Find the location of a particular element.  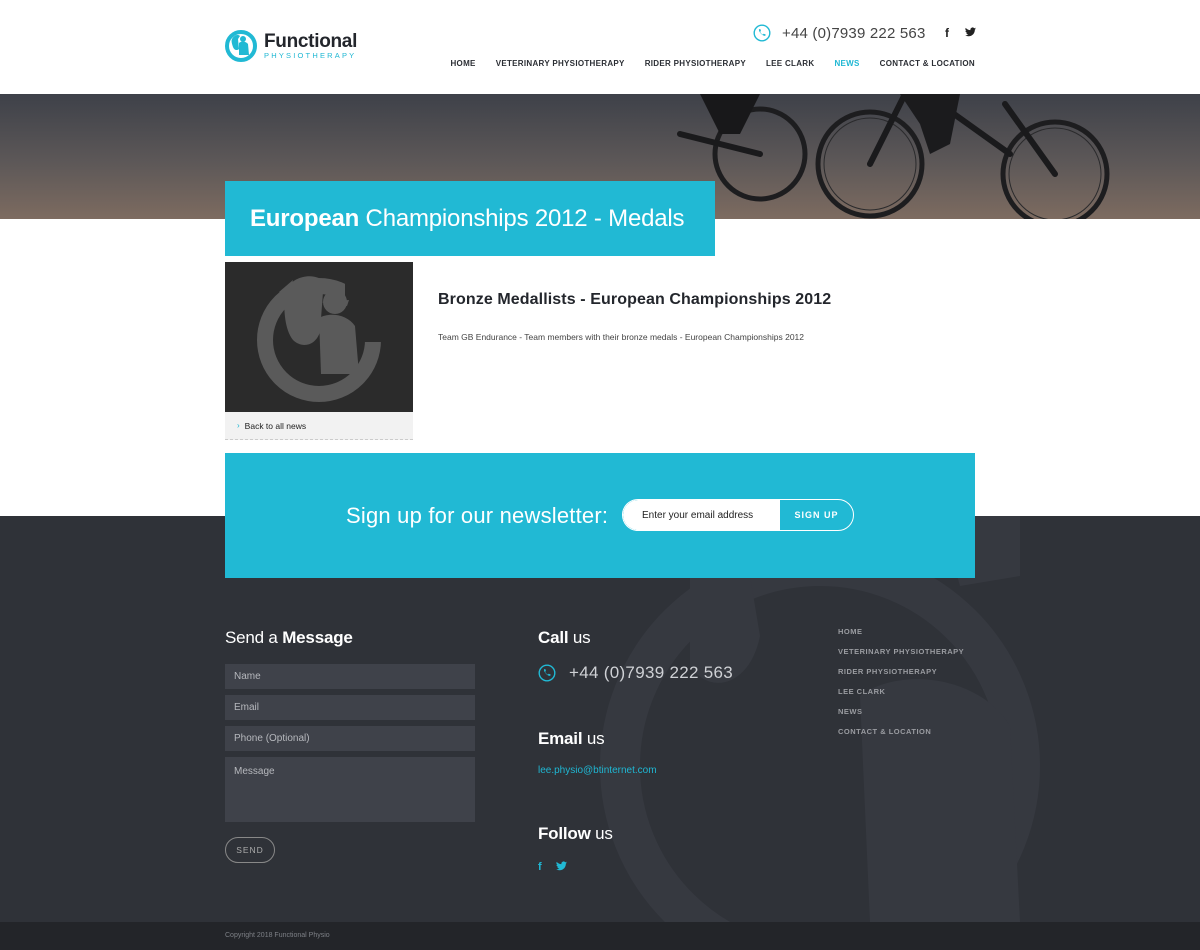

logo-placeholder-icon is located at coordinates (321, 339).